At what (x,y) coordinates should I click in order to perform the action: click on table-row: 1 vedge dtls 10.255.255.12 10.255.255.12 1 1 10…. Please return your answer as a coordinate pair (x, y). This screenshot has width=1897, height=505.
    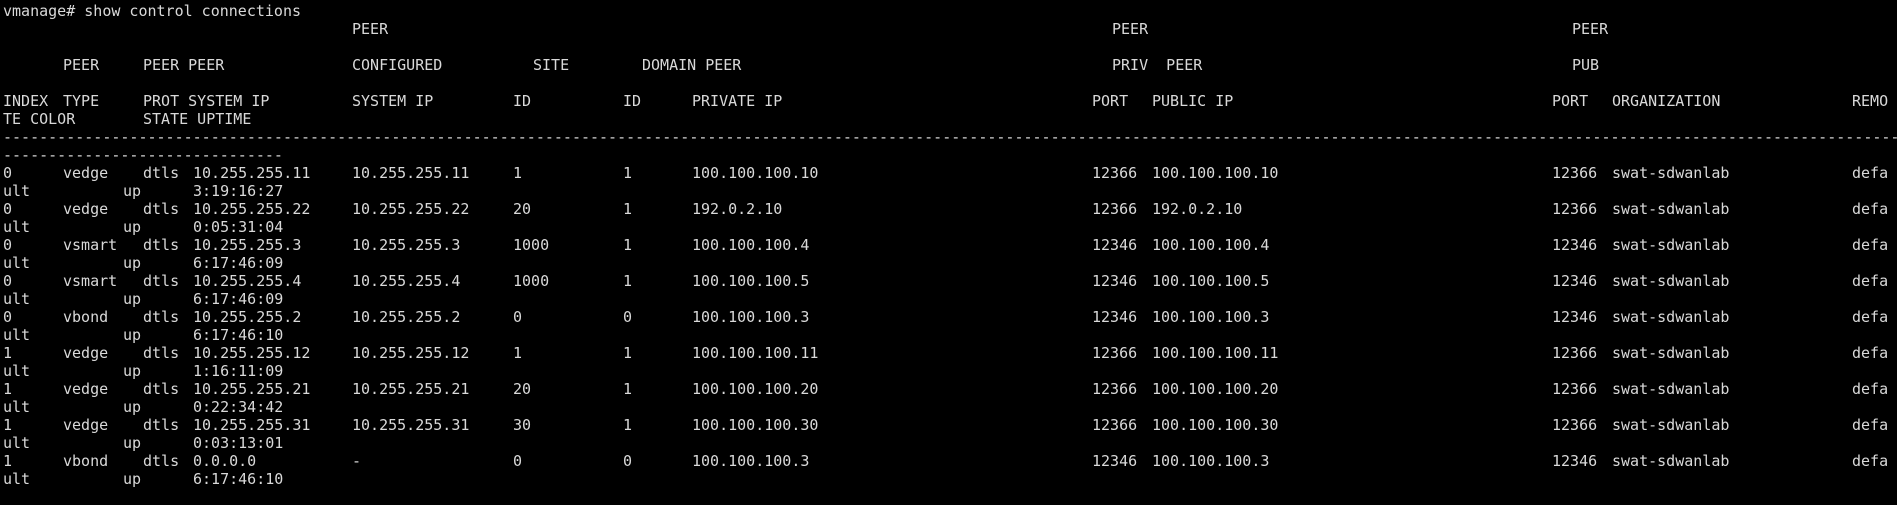
    Looking at the image, I should click on (948, 362).